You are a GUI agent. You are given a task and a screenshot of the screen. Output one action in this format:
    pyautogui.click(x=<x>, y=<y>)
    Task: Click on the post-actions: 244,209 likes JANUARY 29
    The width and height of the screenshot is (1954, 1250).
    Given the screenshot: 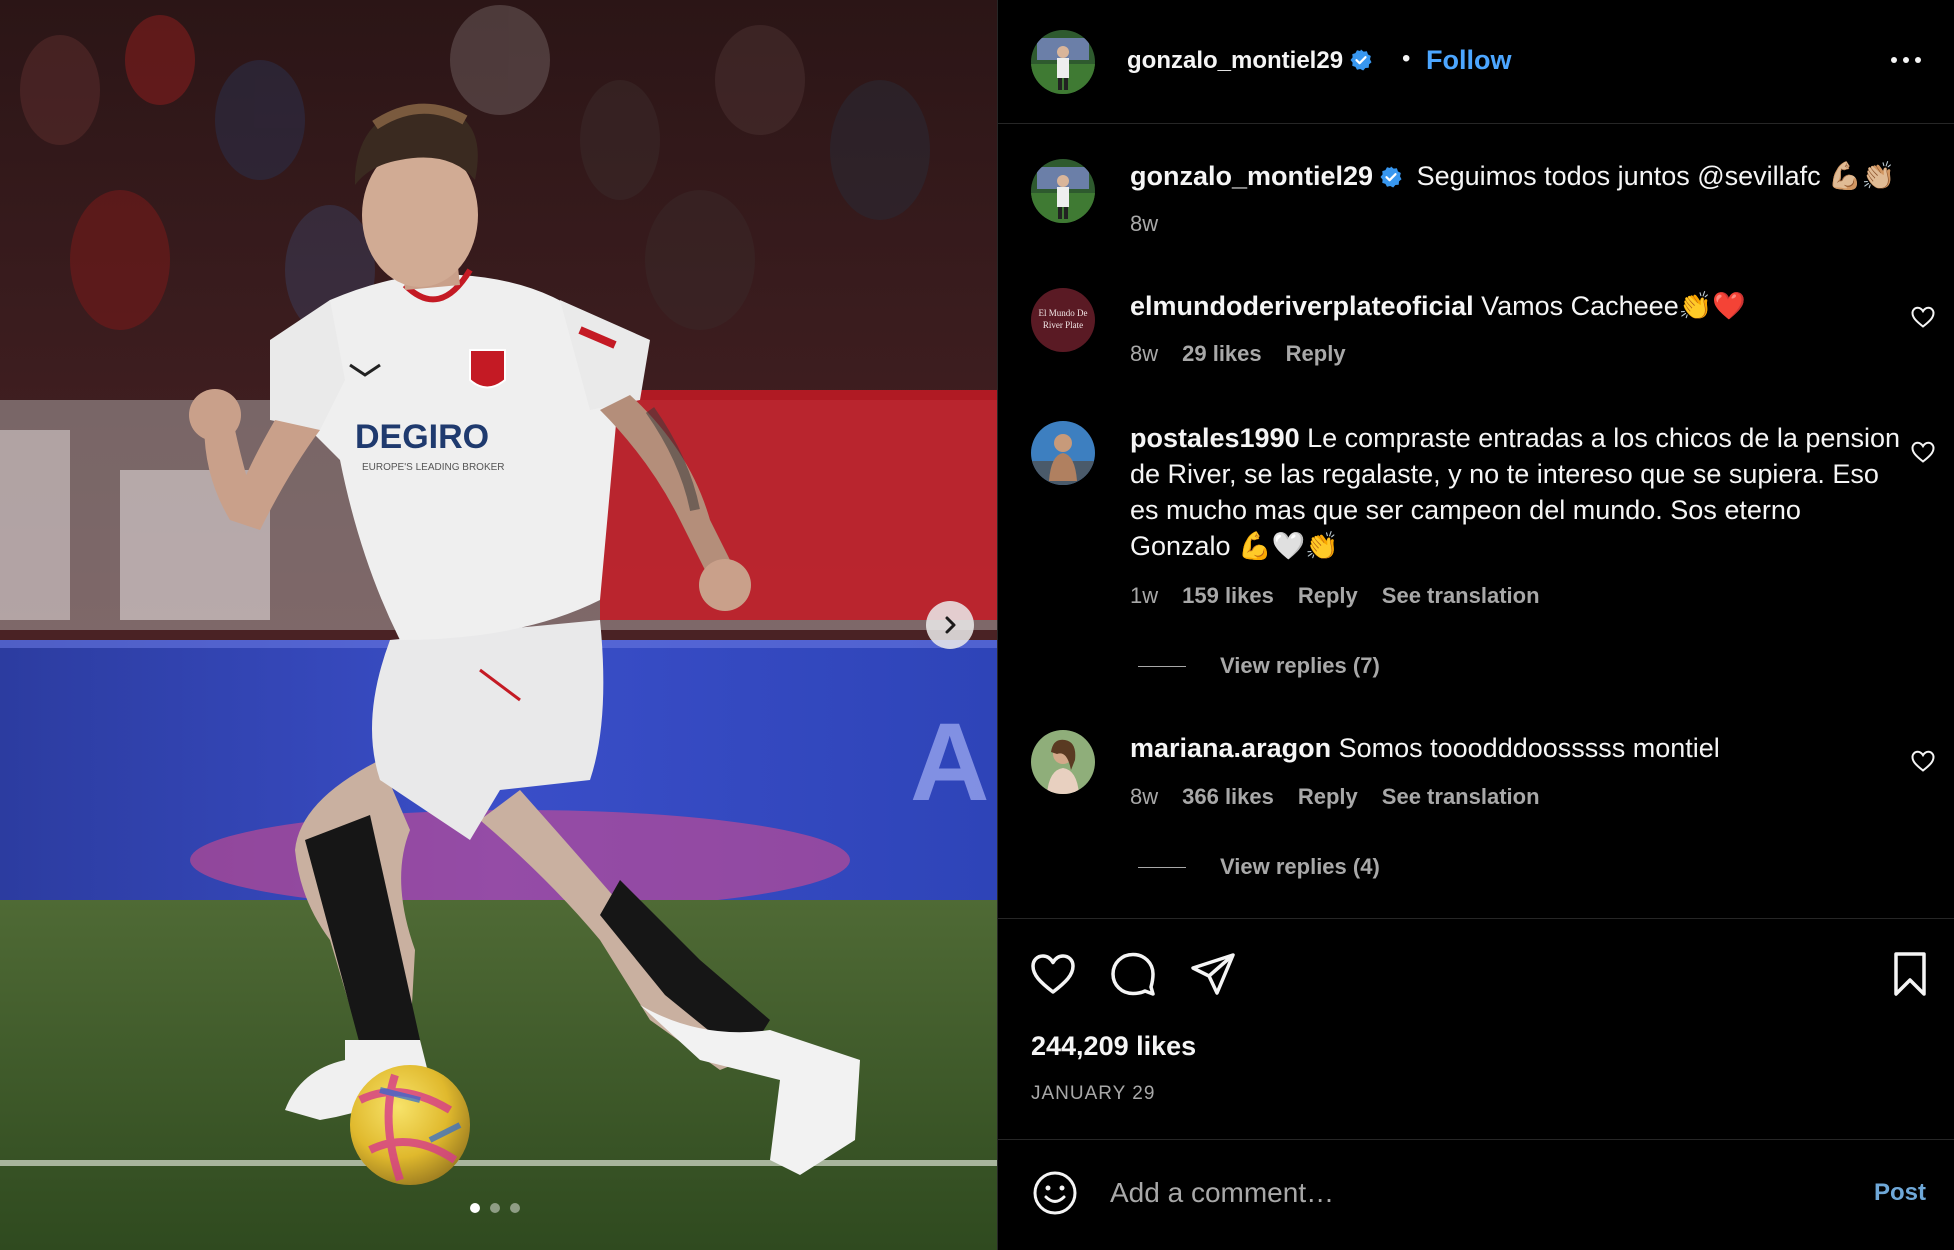 What is the action you would take?
    pyautogui.click(x=1476, y=1029)
    